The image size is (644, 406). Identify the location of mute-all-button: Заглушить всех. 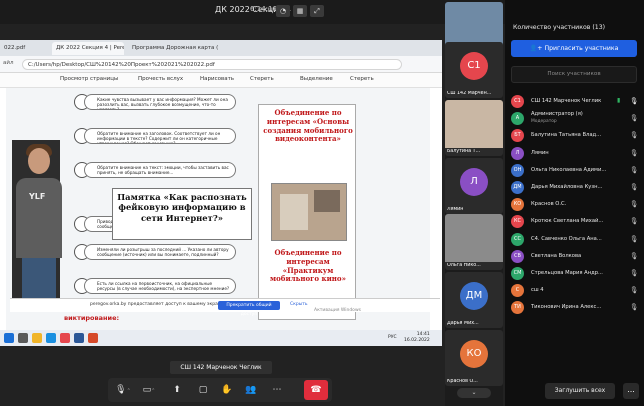
(580, 391).